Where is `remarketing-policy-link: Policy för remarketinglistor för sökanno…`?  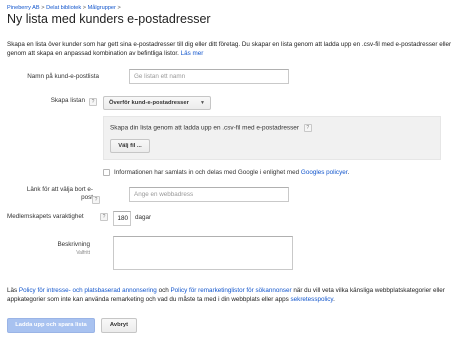
remarketing-policy-link: Policy för remarketinglistor för sökanno… is located at coordinates (230, 290).